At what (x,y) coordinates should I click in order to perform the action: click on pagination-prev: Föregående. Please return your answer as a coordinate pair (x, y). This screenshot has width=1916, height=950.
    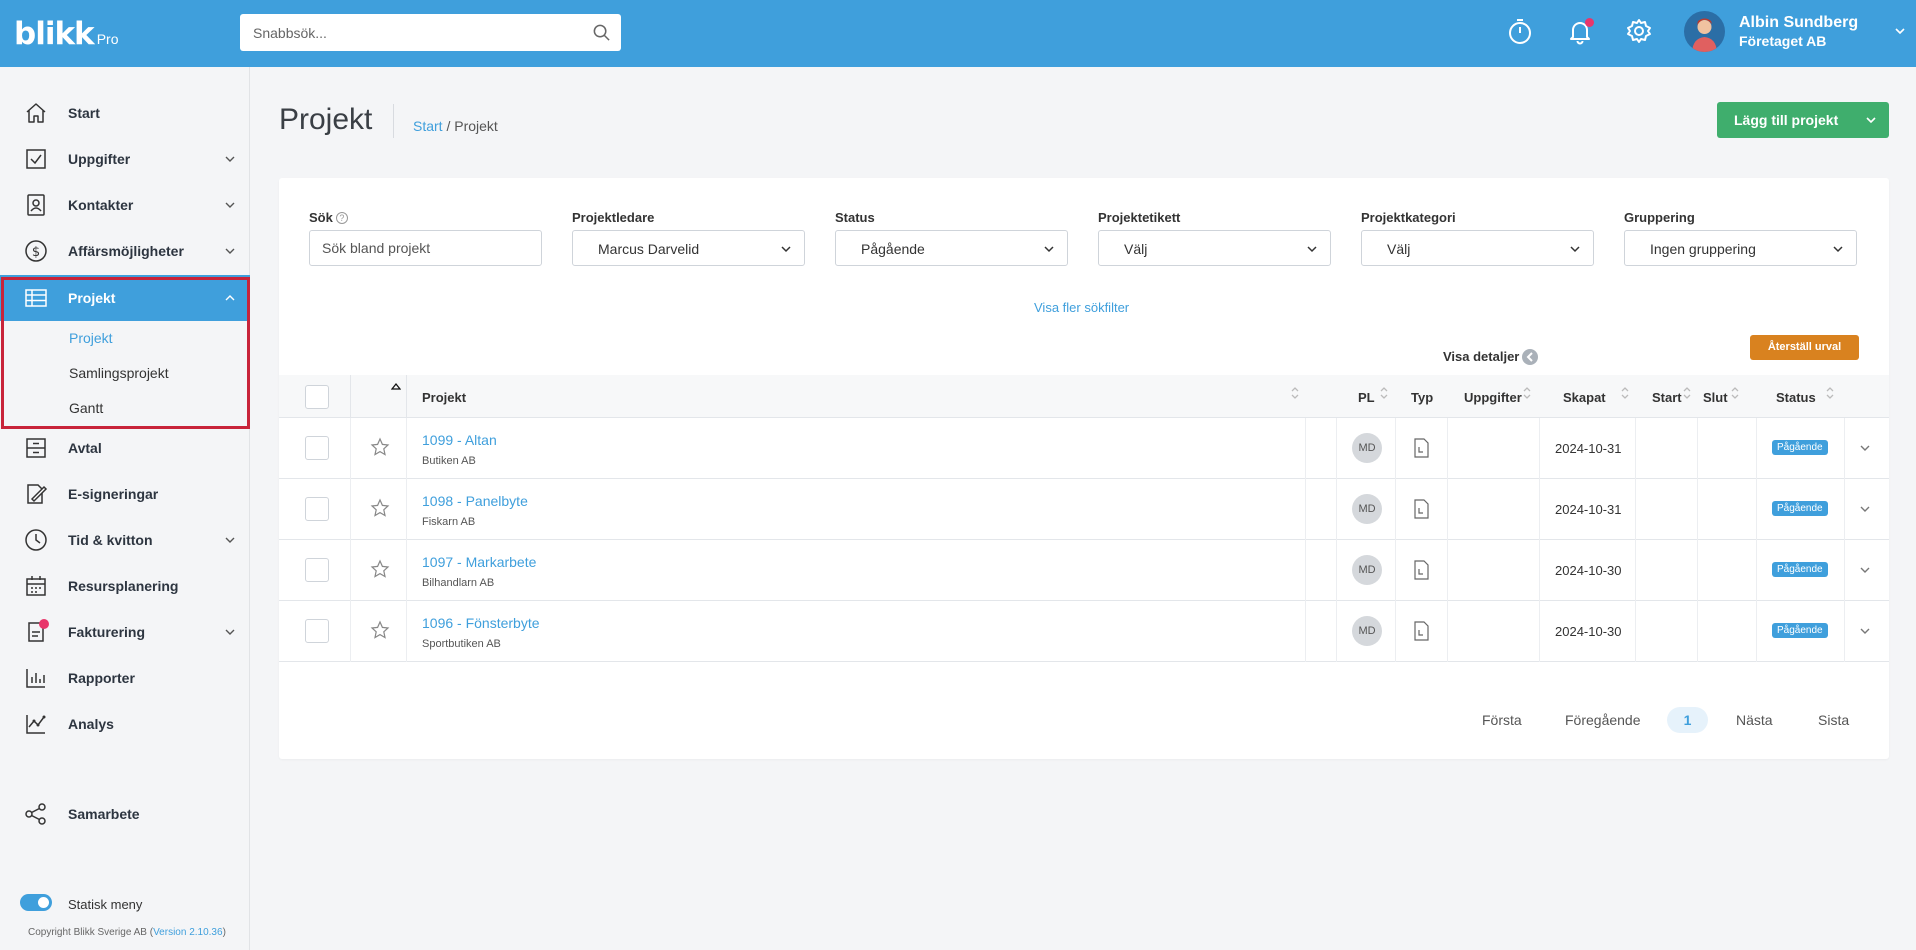
    Looking at the image, I should click on (1603, 720).